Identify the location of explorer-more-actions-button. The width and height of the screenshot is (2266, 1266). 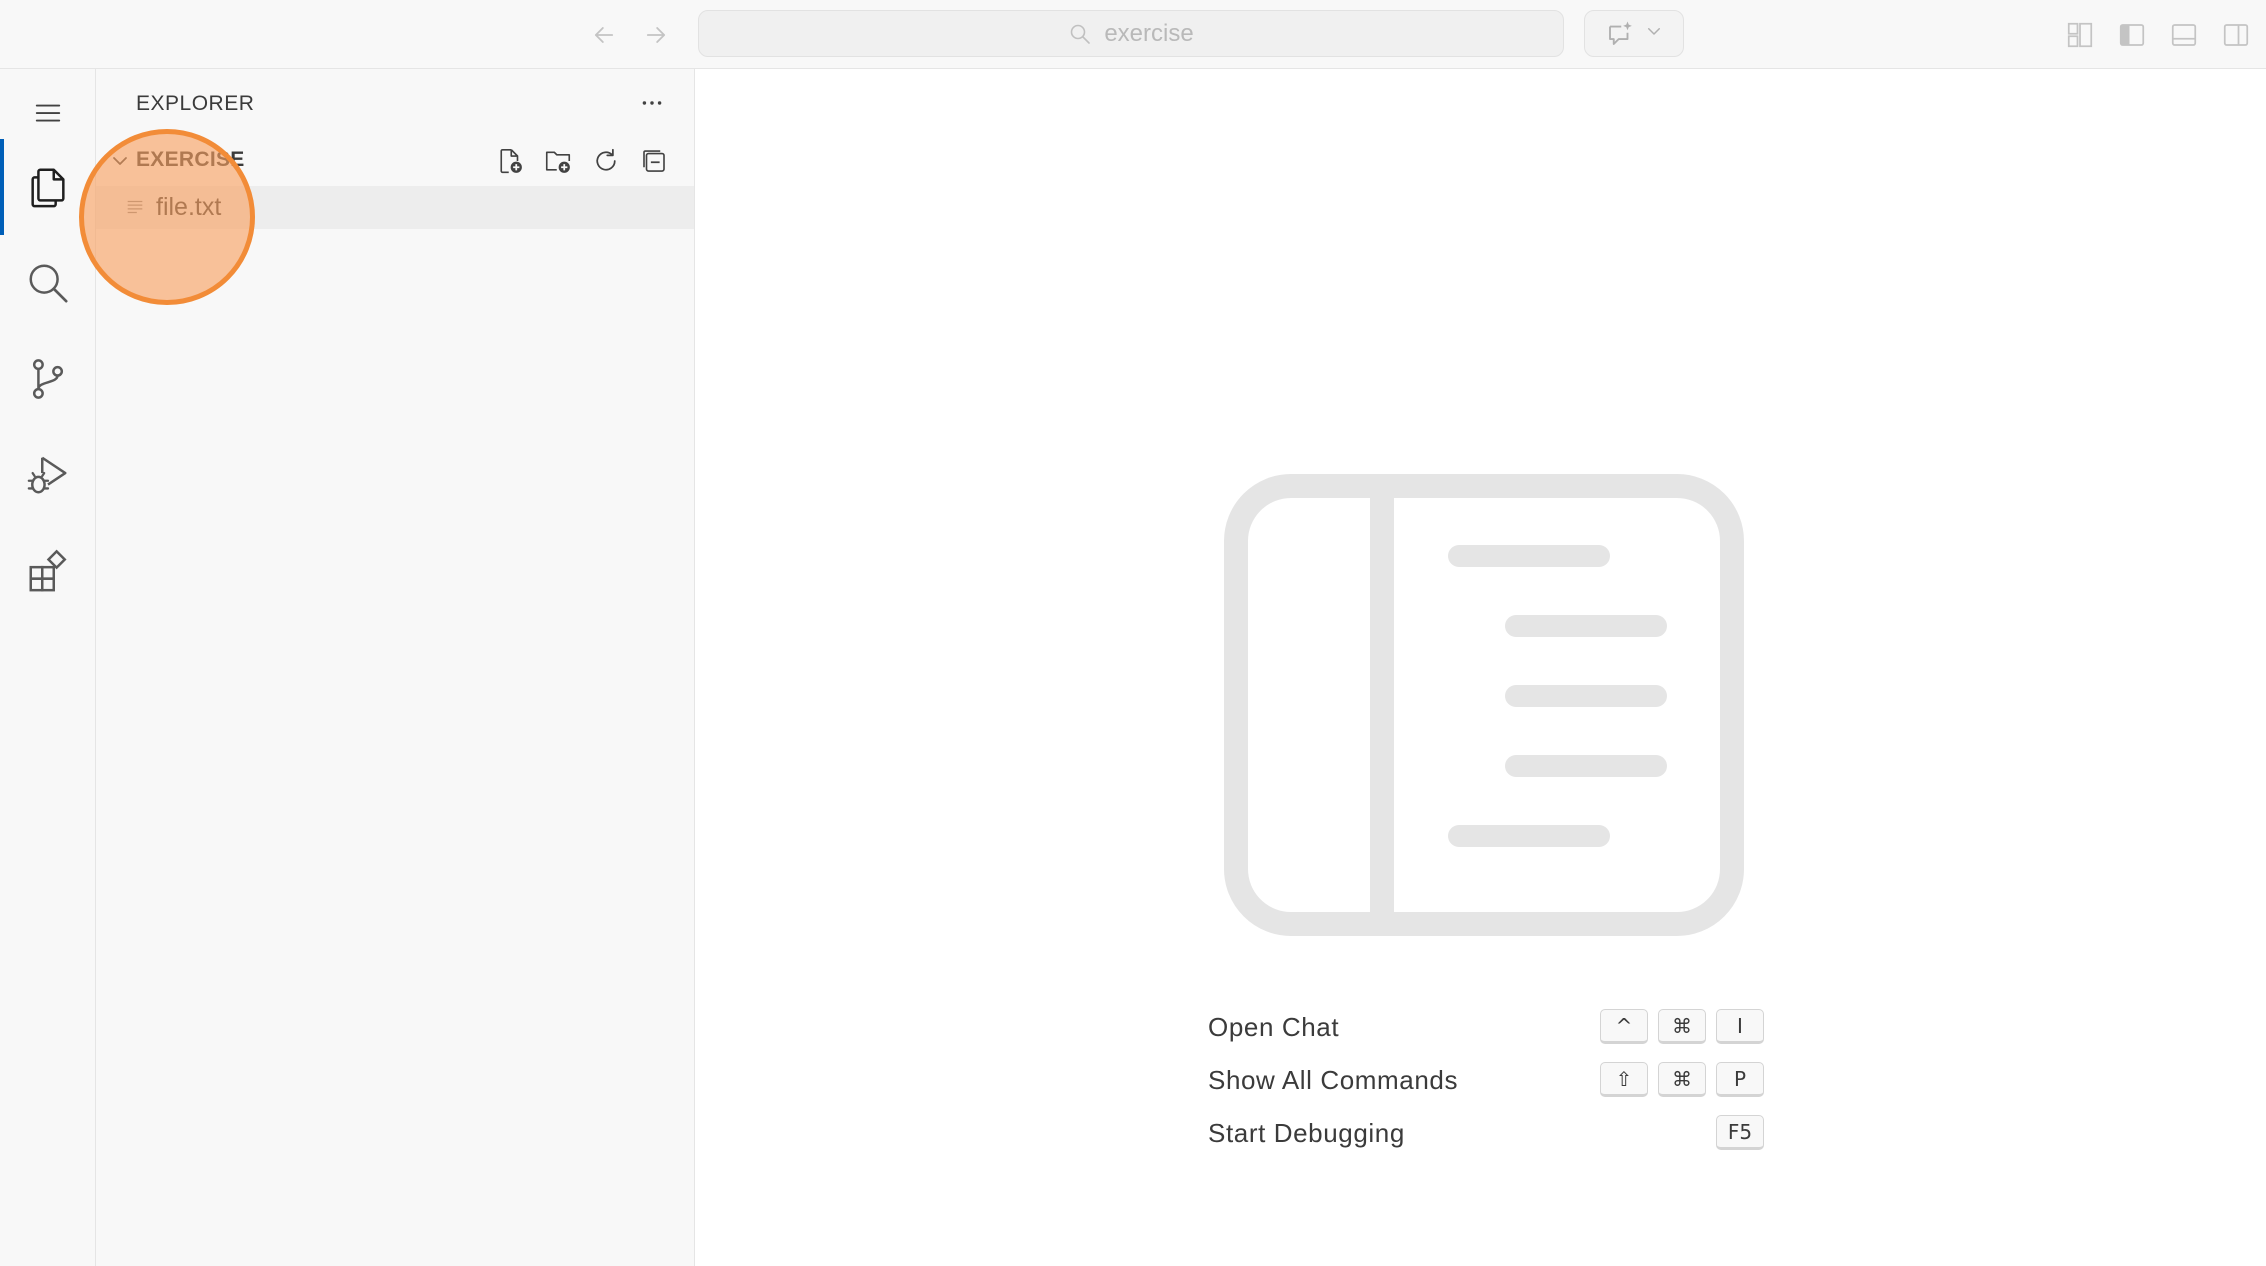
(652, 103).